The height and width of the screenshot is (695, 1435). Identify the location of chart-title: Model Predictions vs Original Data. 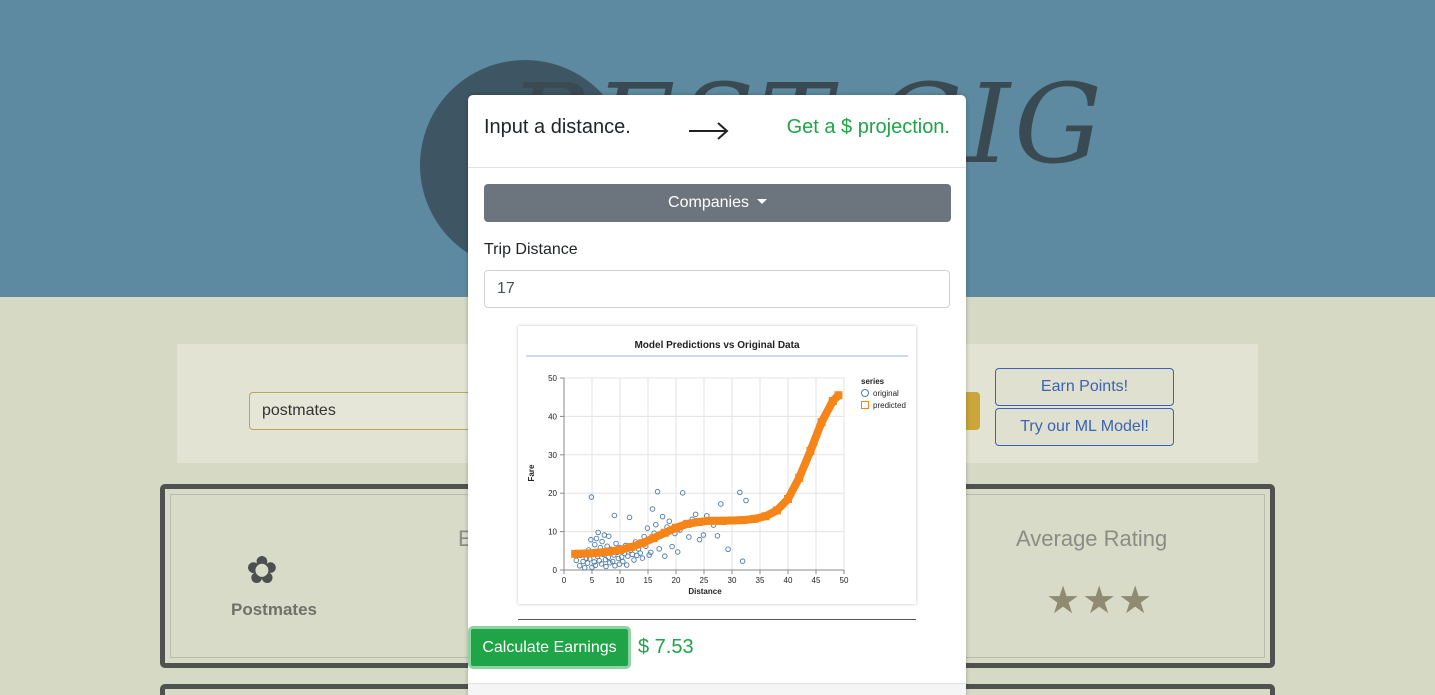
(716, 345).